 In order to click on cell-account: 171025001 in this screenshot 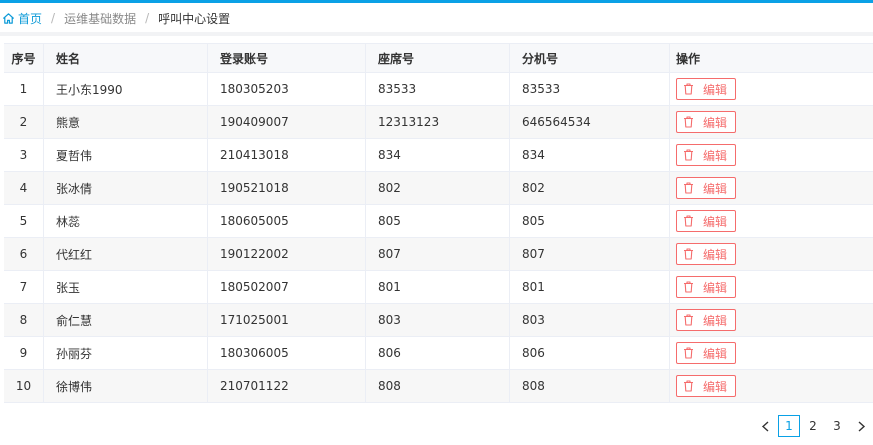, I will do `click(287, 320)`.